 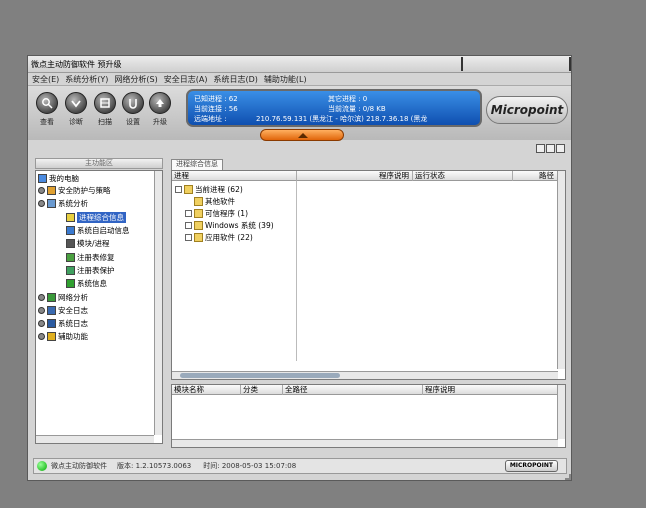 I want to click on upper-horizontal-scrollbar, so click(x=365, y=375).